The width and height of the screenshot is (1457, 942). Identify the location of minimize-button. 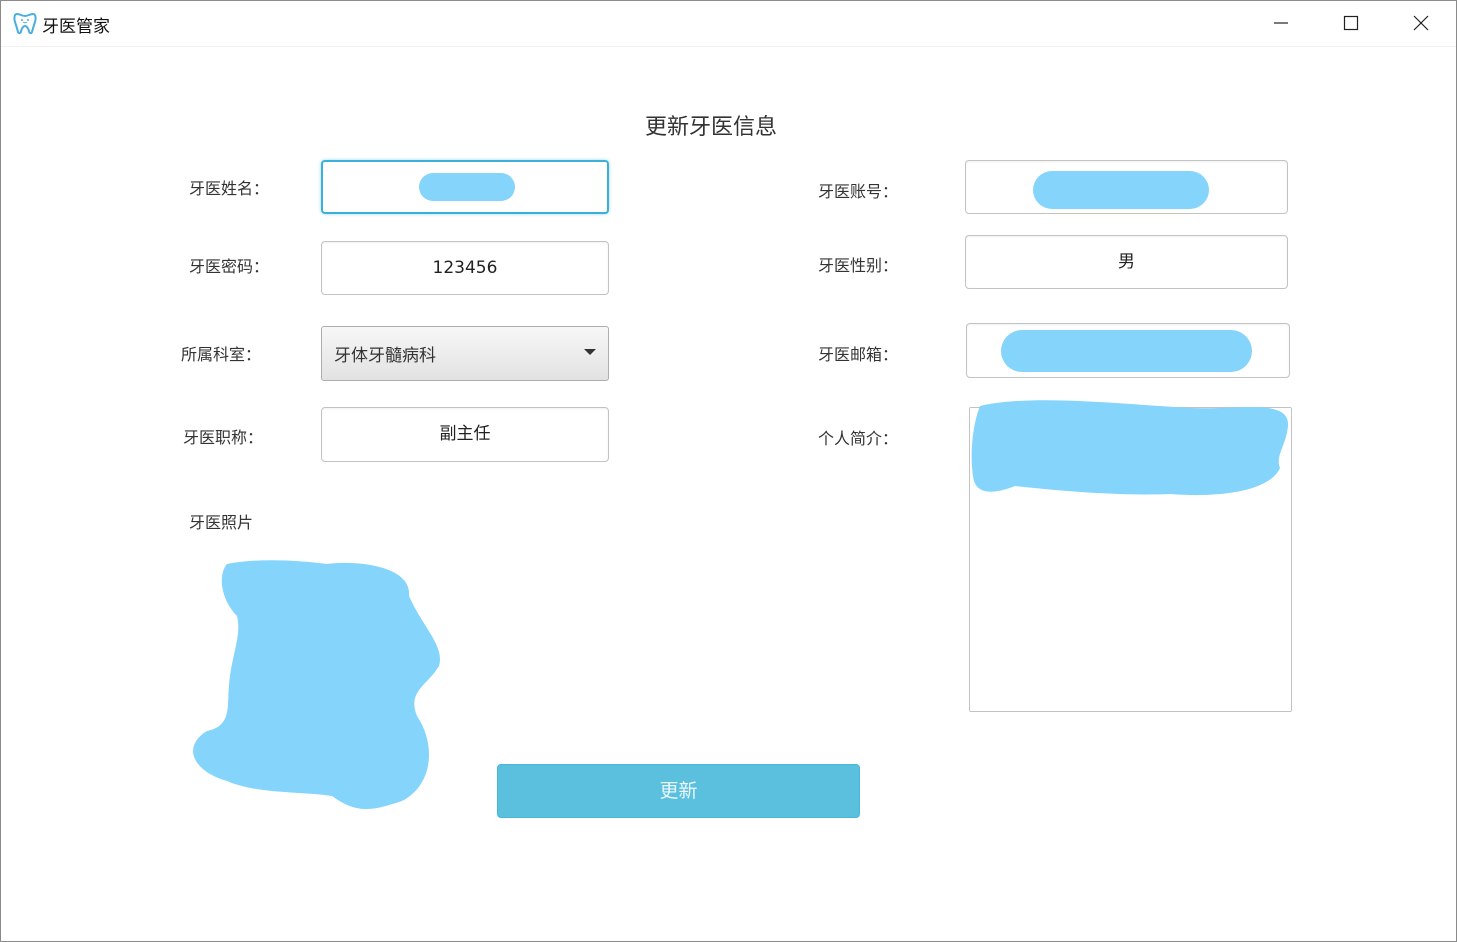
(1281, 23).